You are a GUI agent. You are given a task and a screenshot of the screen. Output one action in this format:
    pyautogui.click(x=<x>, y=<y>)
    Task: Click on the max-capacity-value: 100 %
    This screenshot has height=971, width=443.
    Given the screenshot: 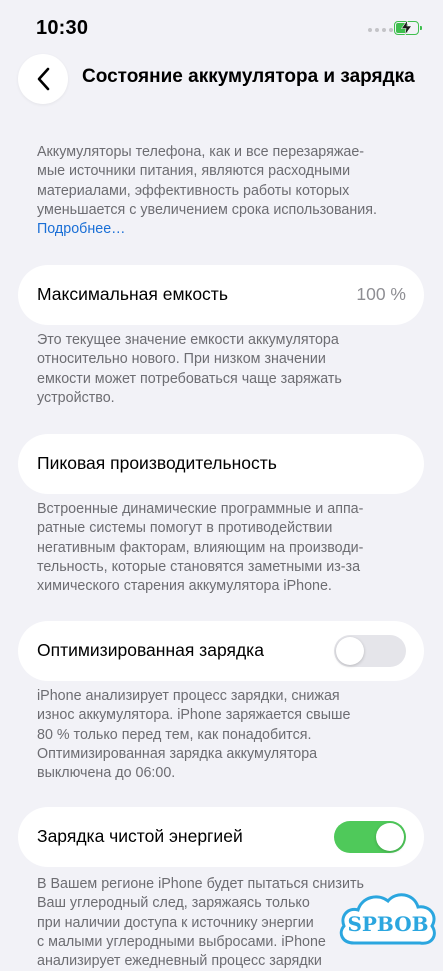 What is the action you would take?
    pyautogui.click(x=381, y=294)
    